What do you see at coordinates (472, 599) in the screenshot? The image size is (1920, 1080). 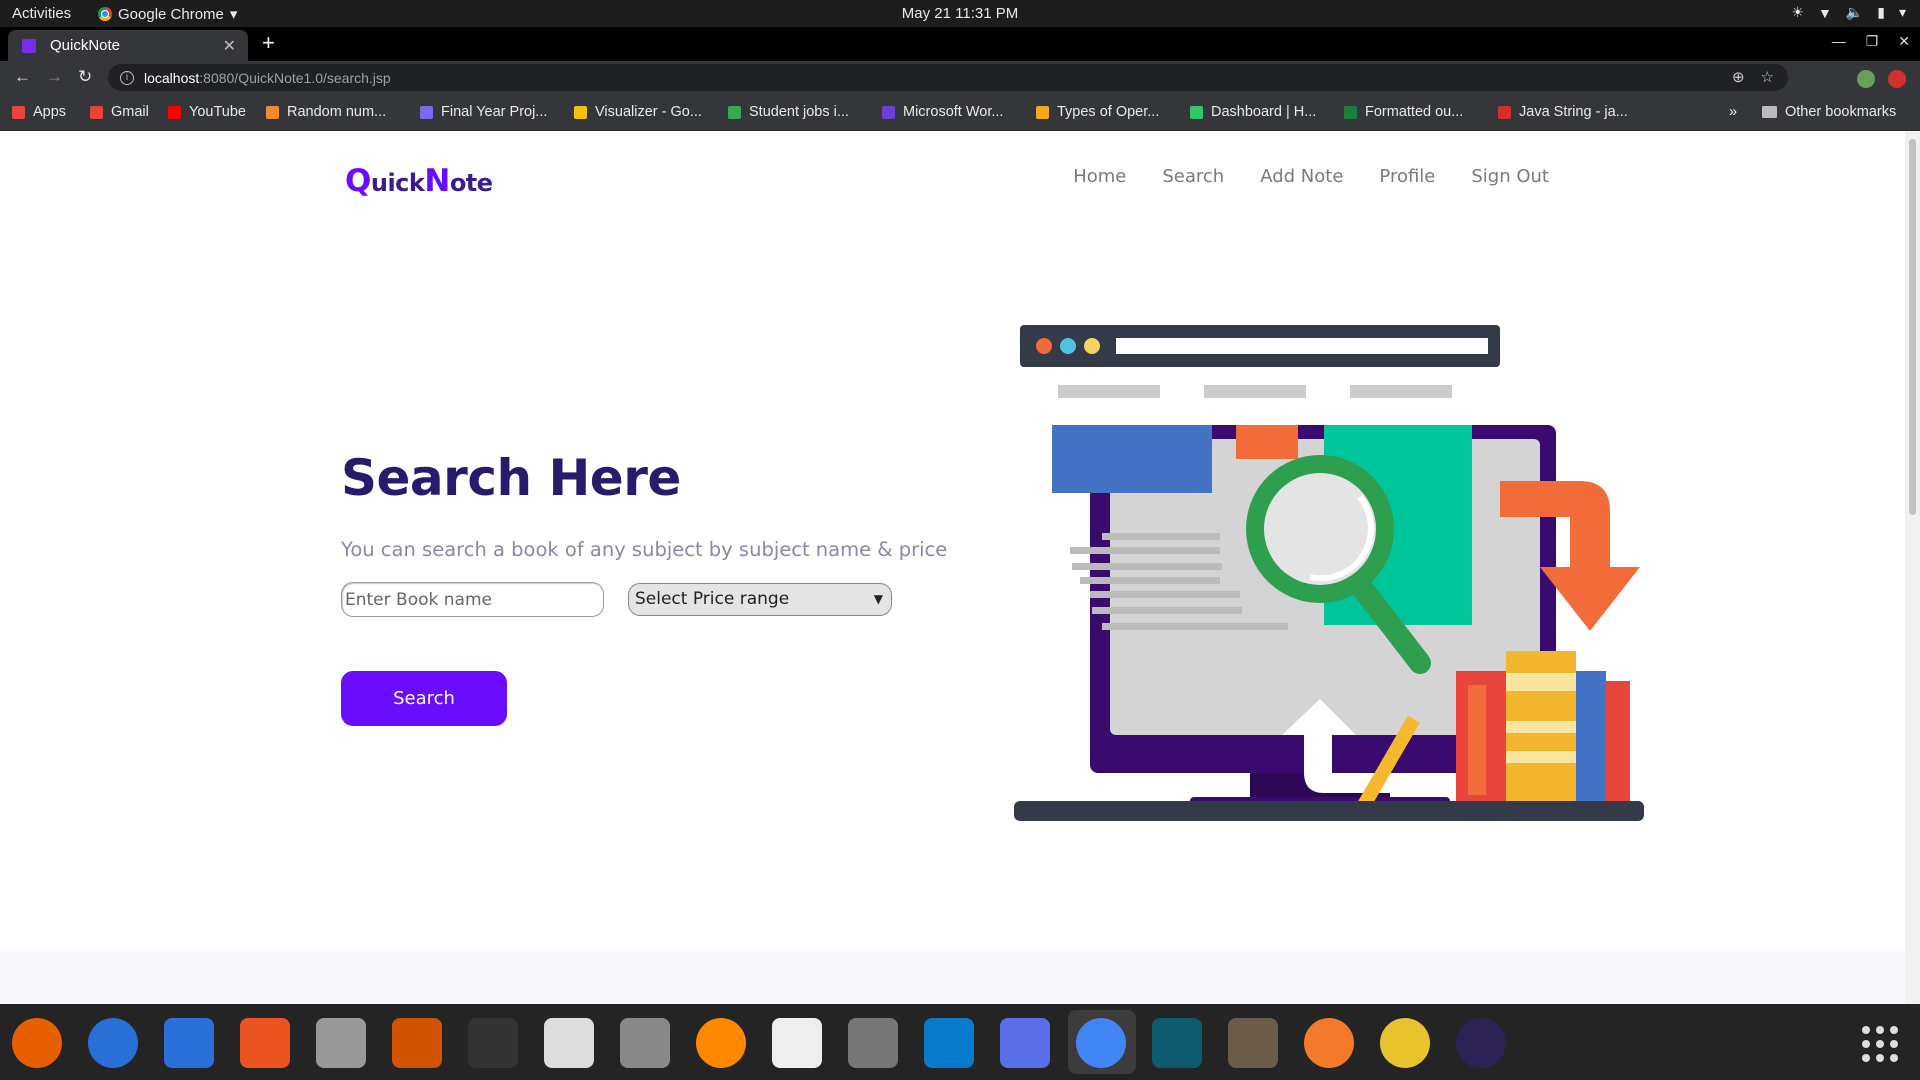 I see `book-name-input` at bounding box center [472, 599].